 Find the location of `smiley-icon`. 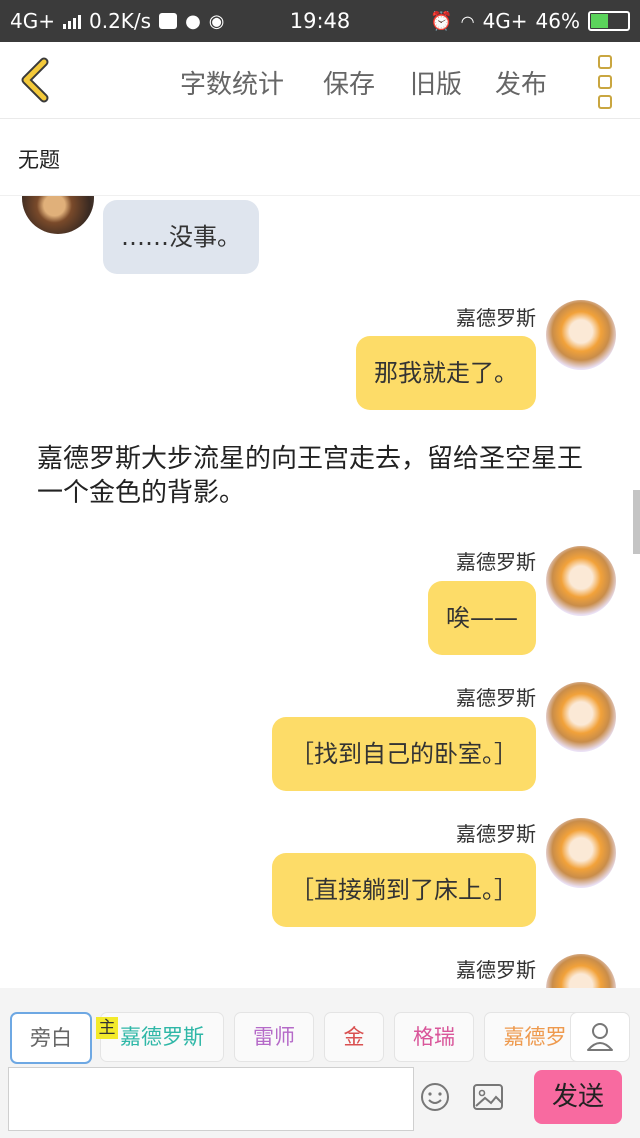

smiley-icon is located at coordinates (435, 1097).